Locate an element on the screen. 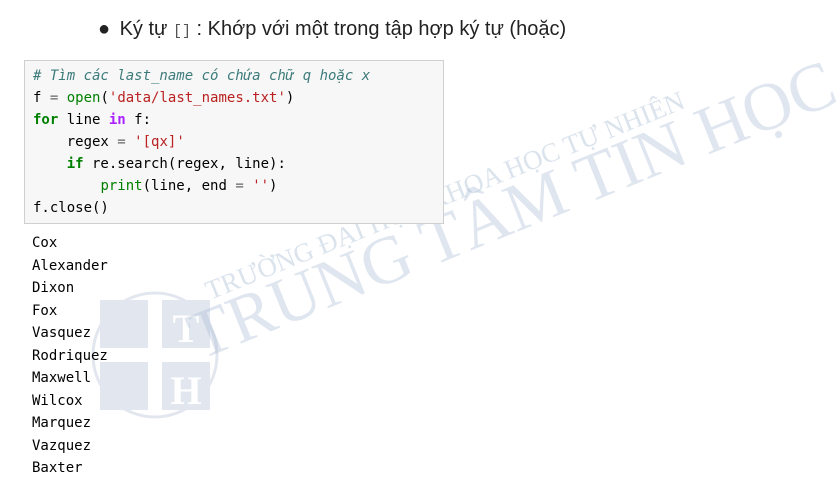  code-token: '' is located at coordinates (261, 186).